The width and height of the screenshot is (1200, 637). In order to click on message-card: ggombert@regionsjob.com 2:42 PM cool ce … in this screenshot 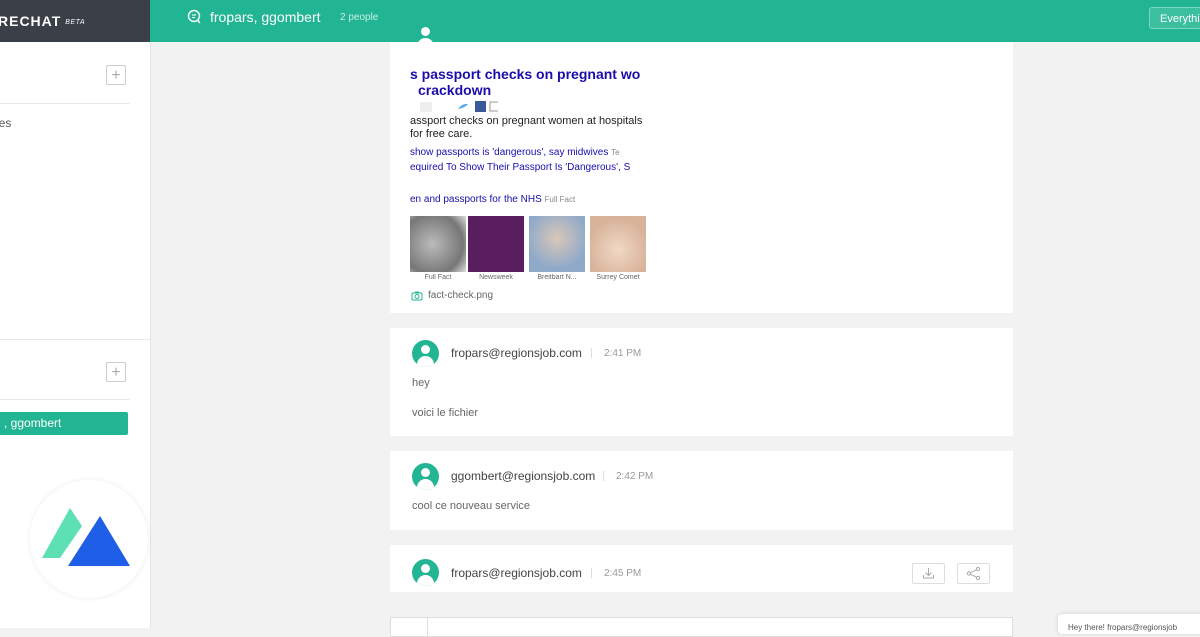, I will do `click(701, 490)`.